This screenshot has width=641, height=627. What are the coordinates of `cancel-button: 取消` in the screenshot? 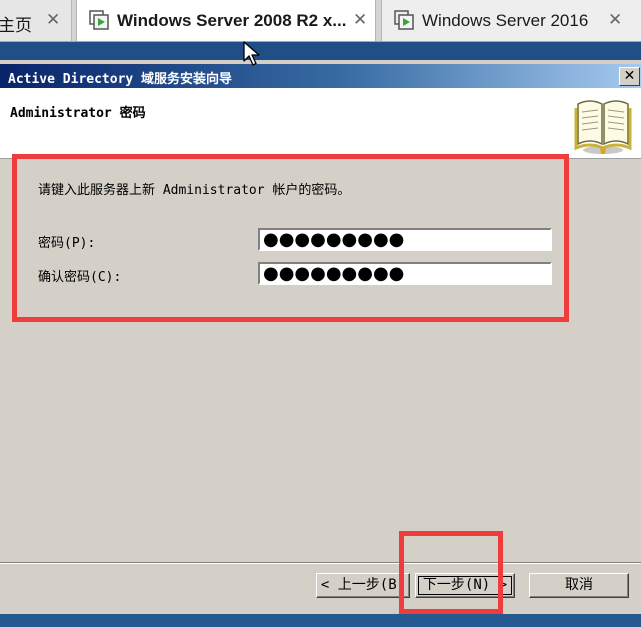 It's located at (579, 585).